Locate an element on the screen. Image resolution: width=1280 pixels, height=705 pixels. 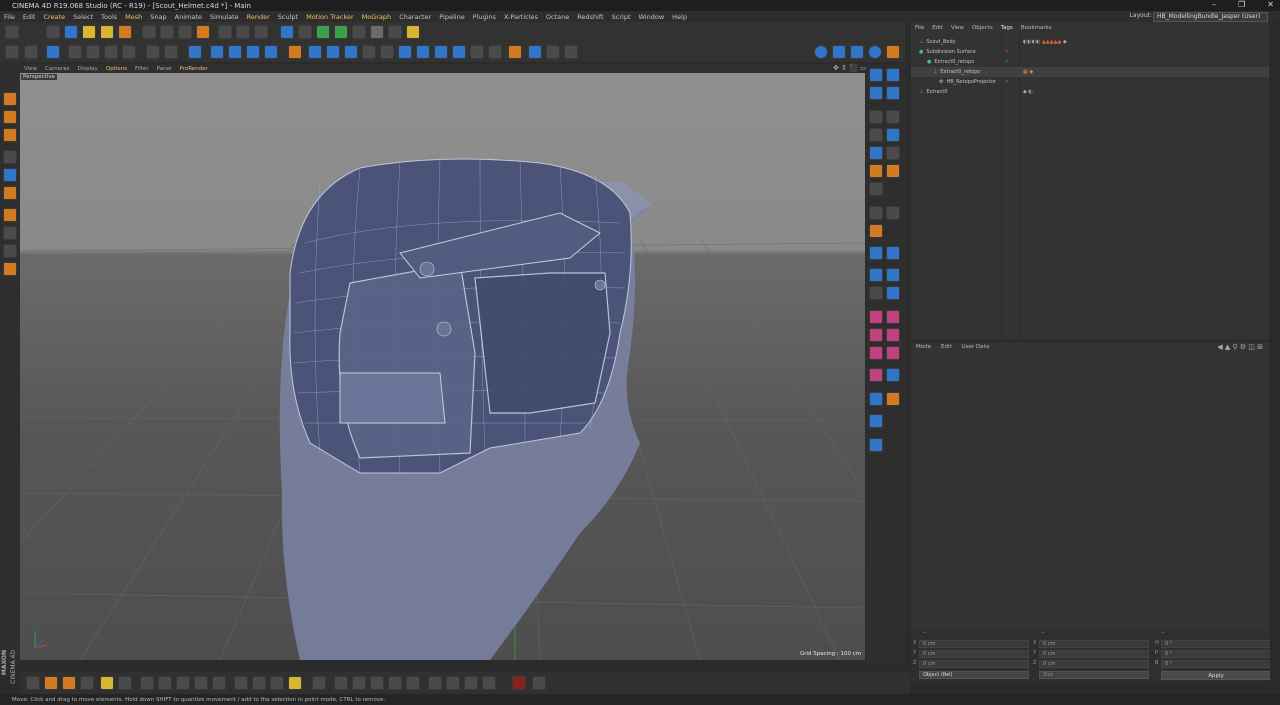
menu-pipeline: Pipeline is located at coordinates (451, 17).